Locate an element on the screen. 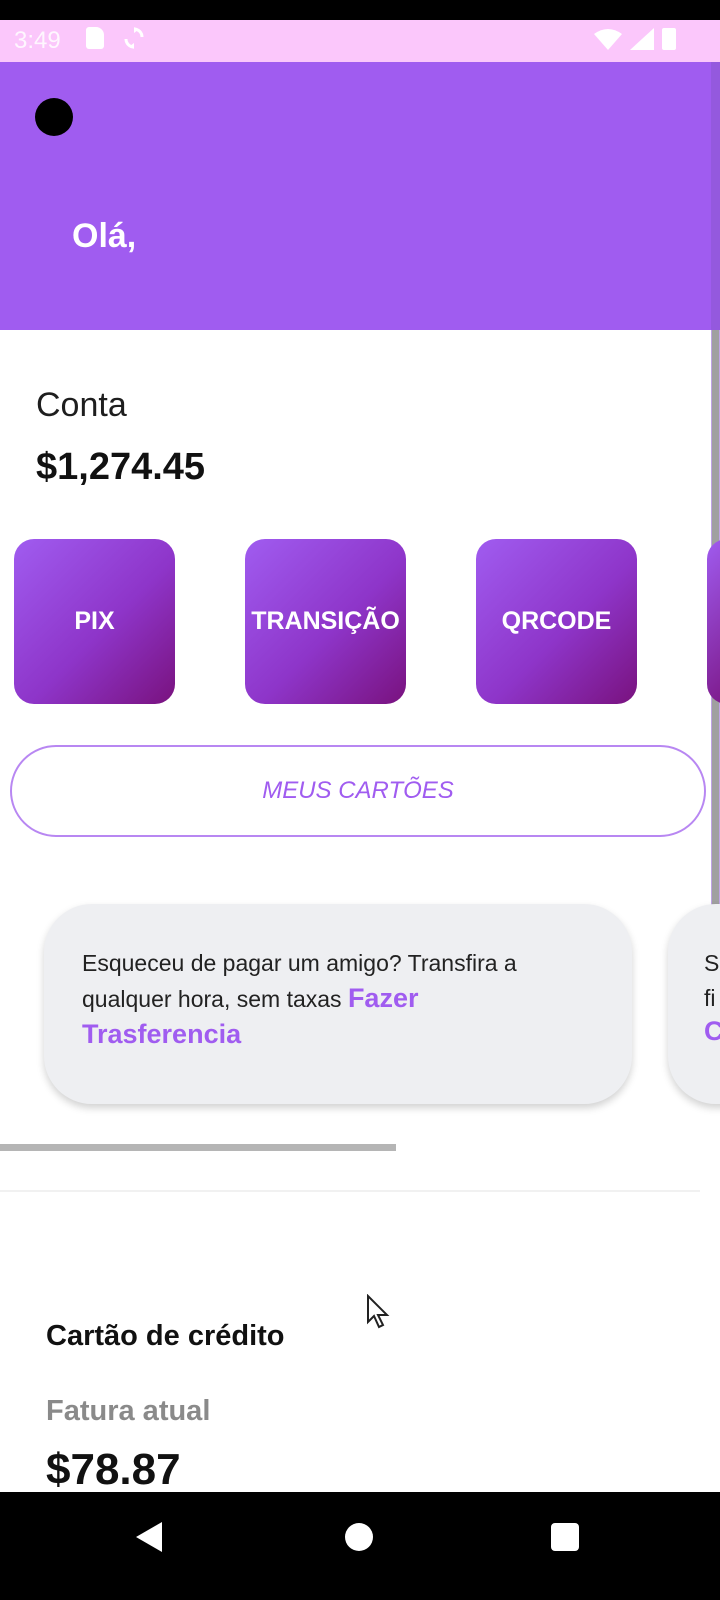  wifi-icon is located at coordinates (608, 39).